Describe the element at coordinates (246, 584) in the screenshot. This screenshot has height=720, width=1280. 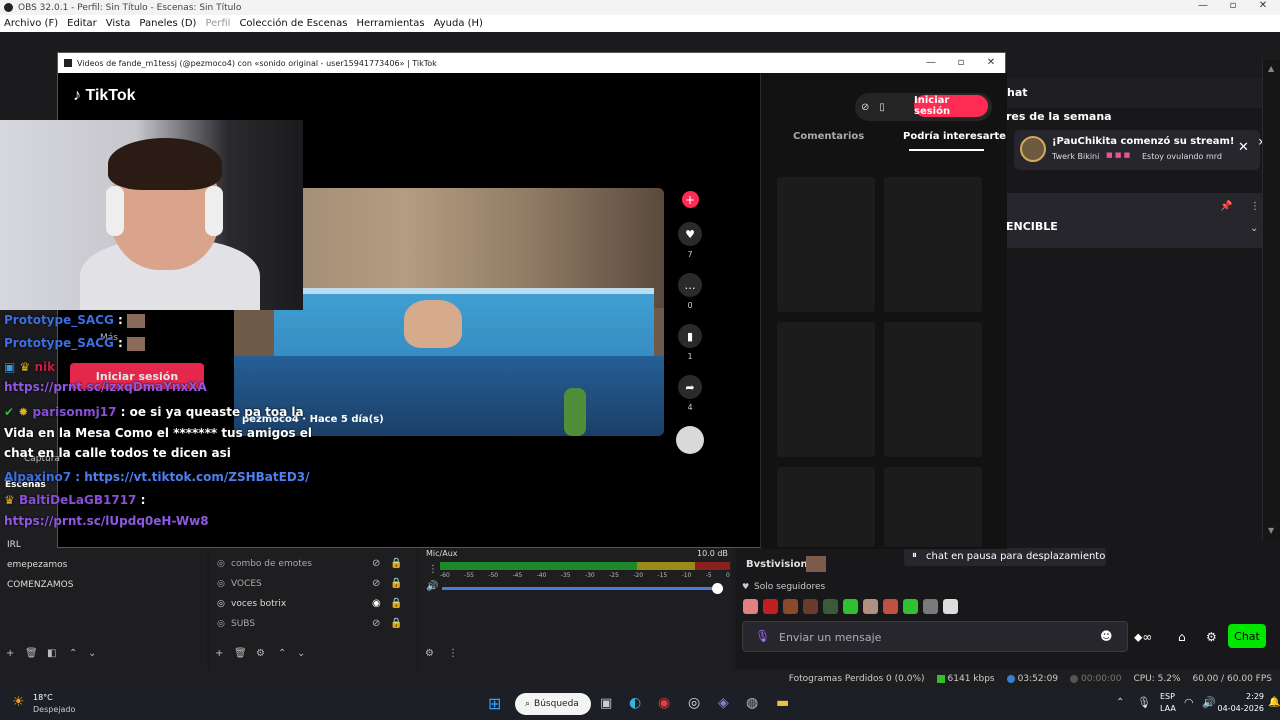
I see `source-item: VOCES` at that location.